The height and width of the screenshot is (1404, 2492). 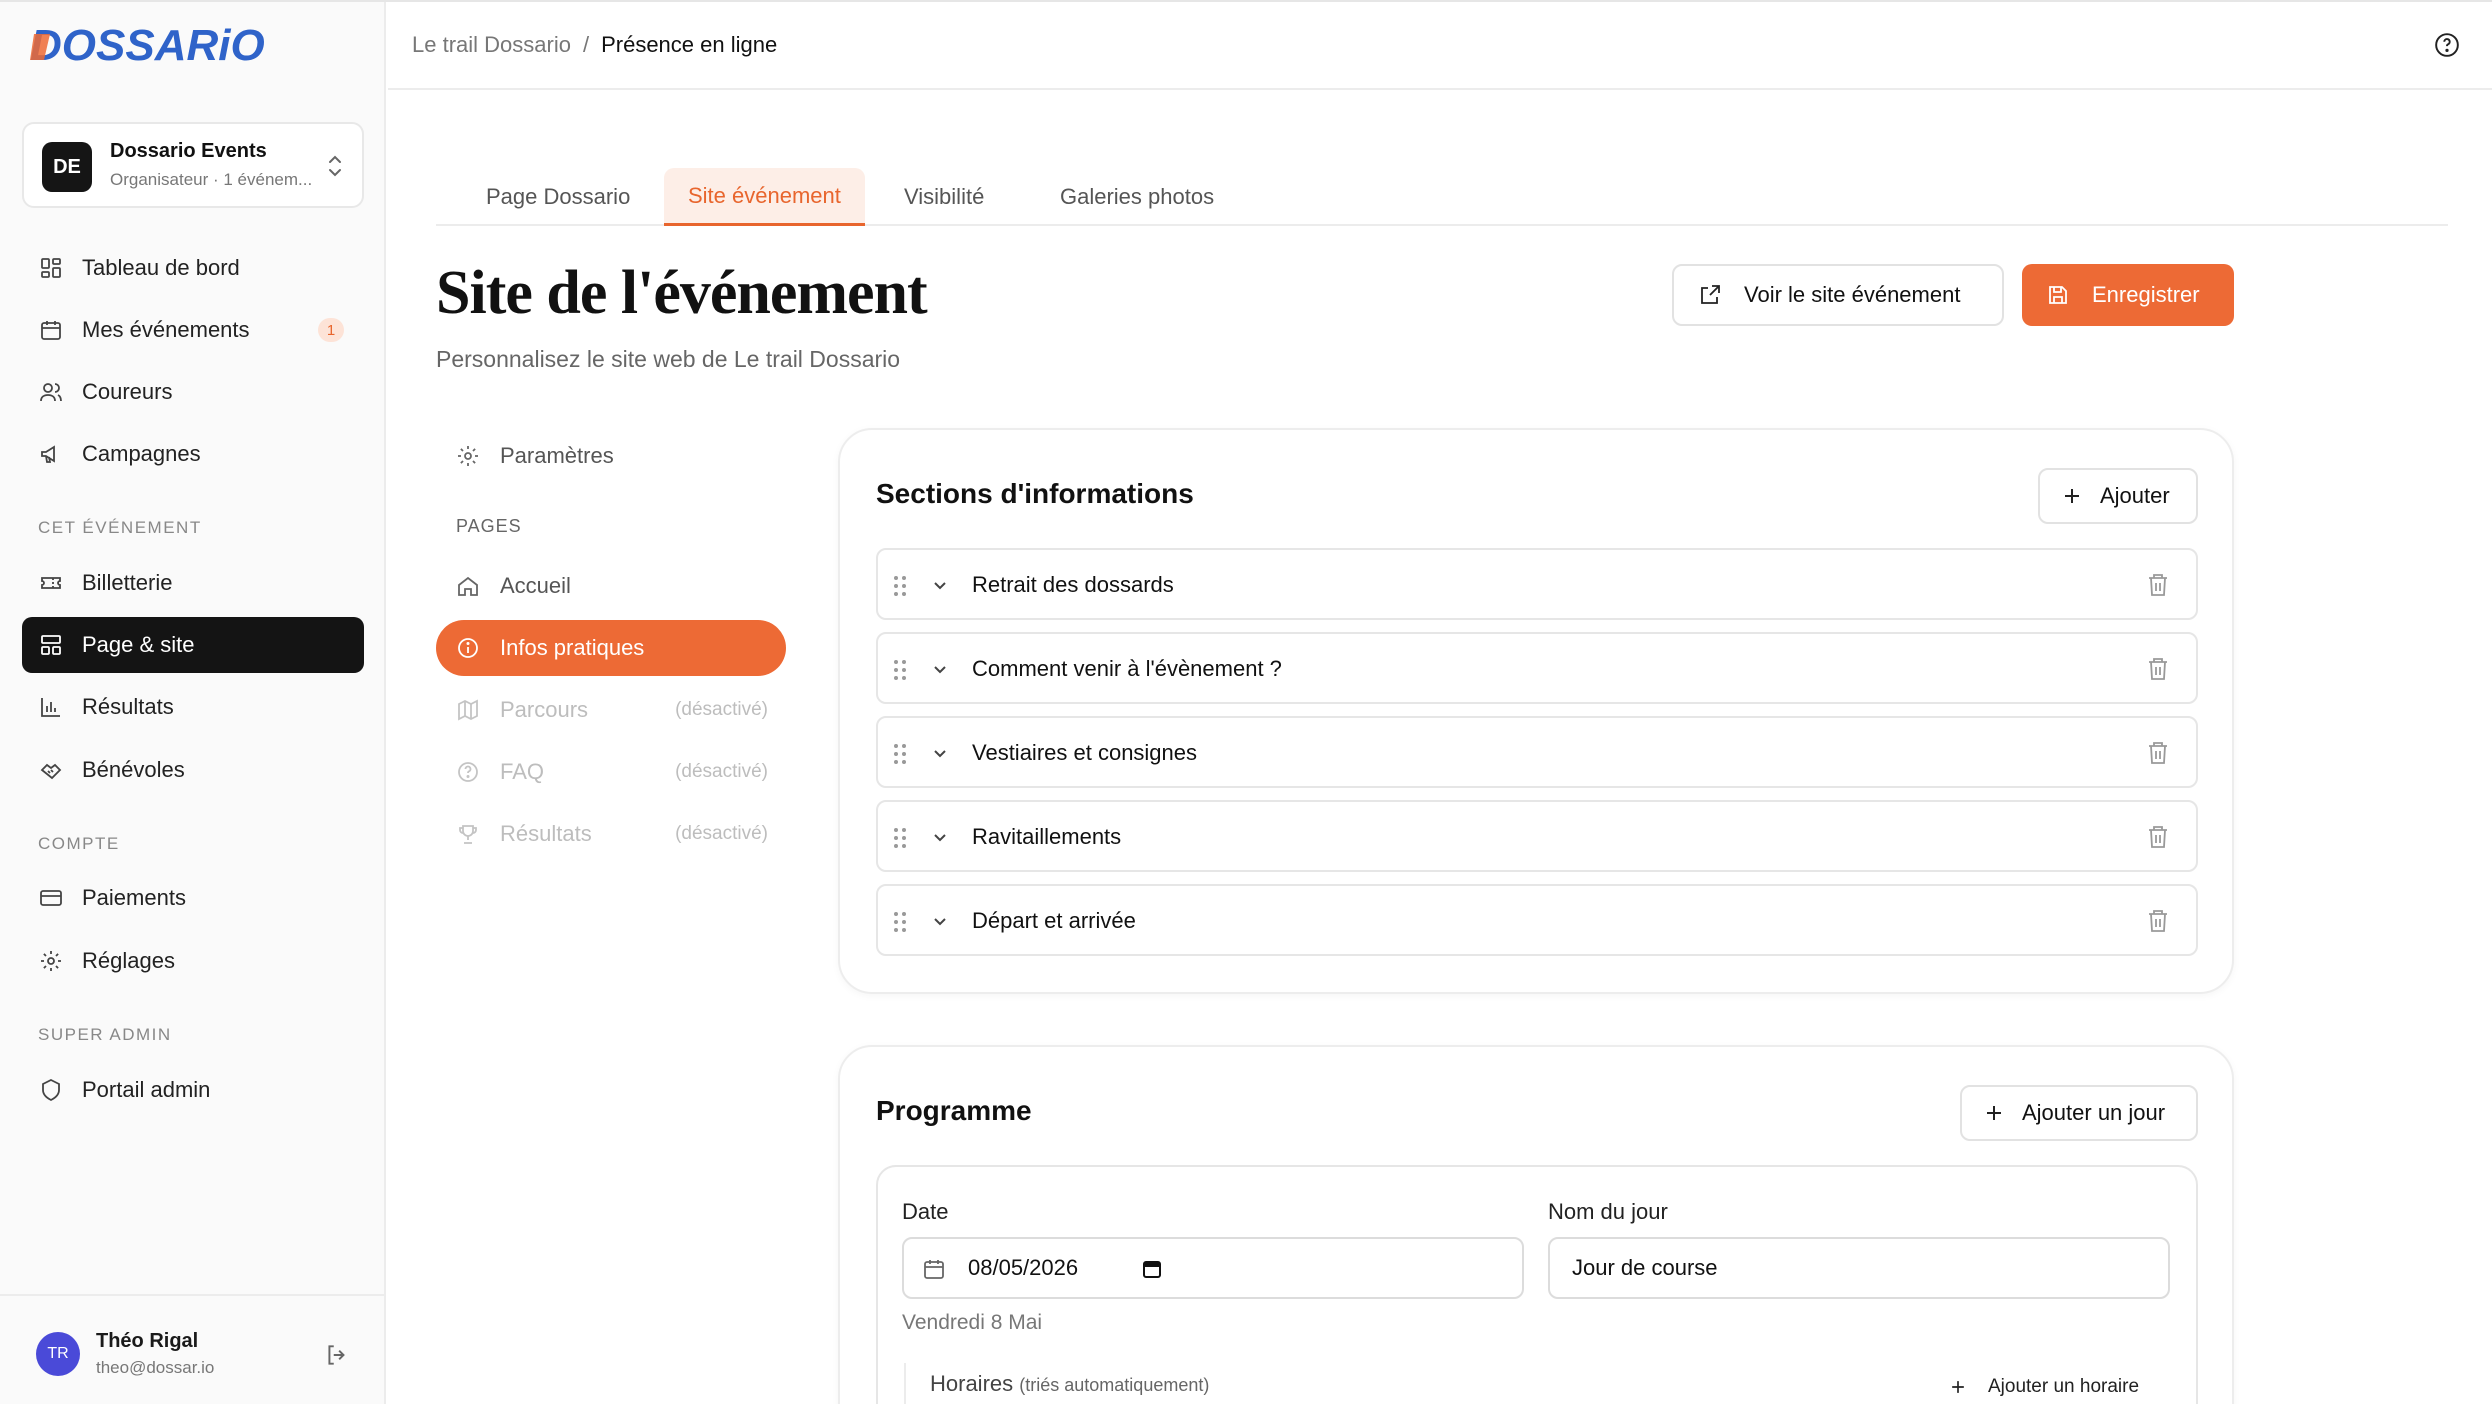 What do you see at coordinates (546, 833) in the screenshot?
I see `subnav-item-label: Résultats` at bounding box center [546, 833].